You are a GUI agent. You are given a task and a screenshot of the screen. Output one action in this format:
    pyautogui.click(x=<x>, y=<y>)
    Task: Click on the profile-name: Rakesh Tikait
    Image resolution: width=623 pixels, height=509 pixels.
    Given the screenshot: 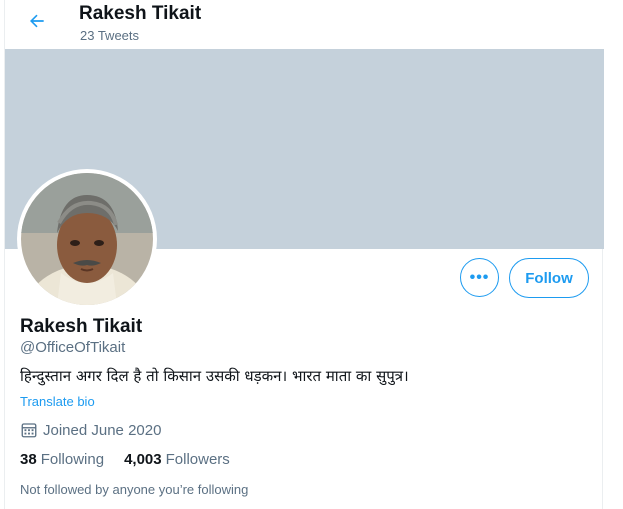 What is the action you would take?
    pyautogui.click(x=81, y=326)
    